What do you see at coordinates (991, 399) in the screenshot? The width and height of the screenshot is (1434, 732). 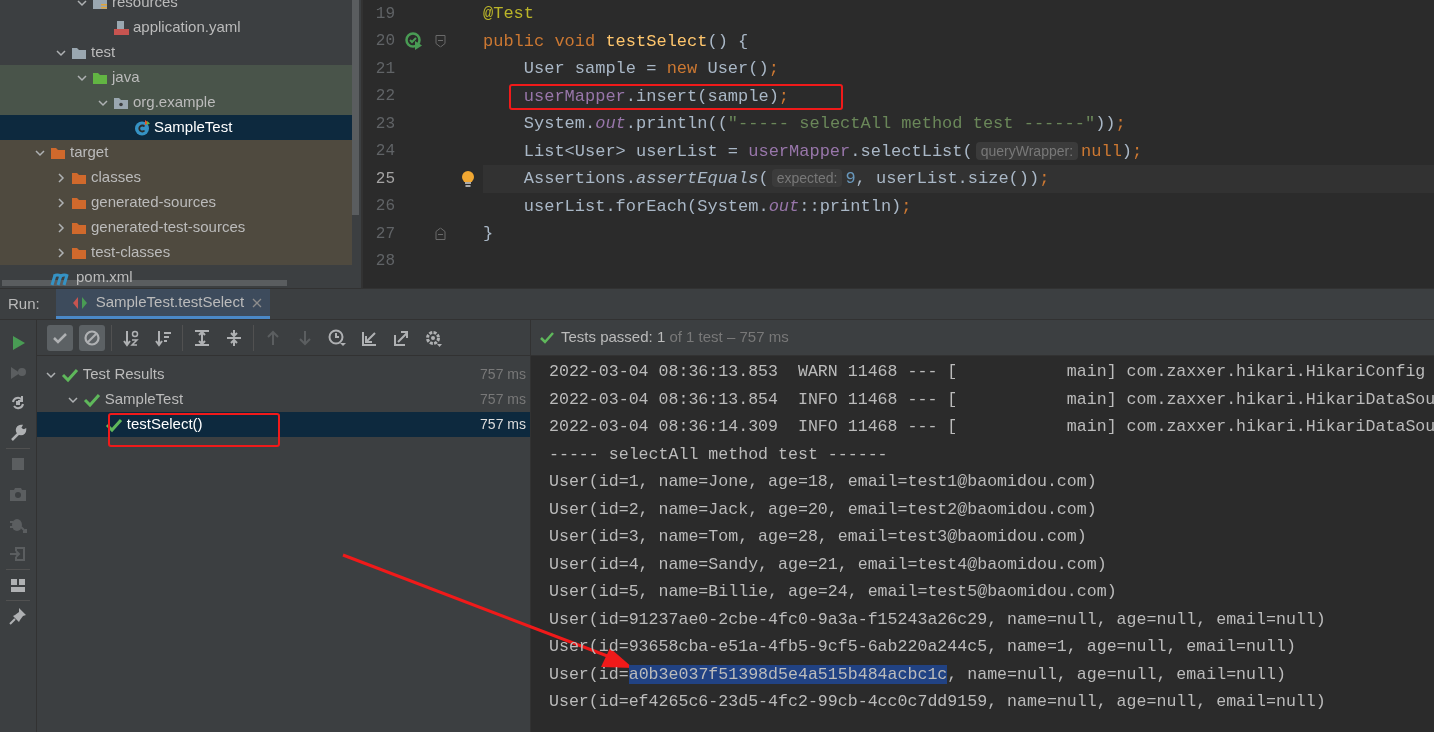 I see `console-line: 2022-03-04 08:36:13.854 INFO 11468 --- [ main] com.zaxxer.hikari.HikariDataSou` at bounding box center [991, 399].